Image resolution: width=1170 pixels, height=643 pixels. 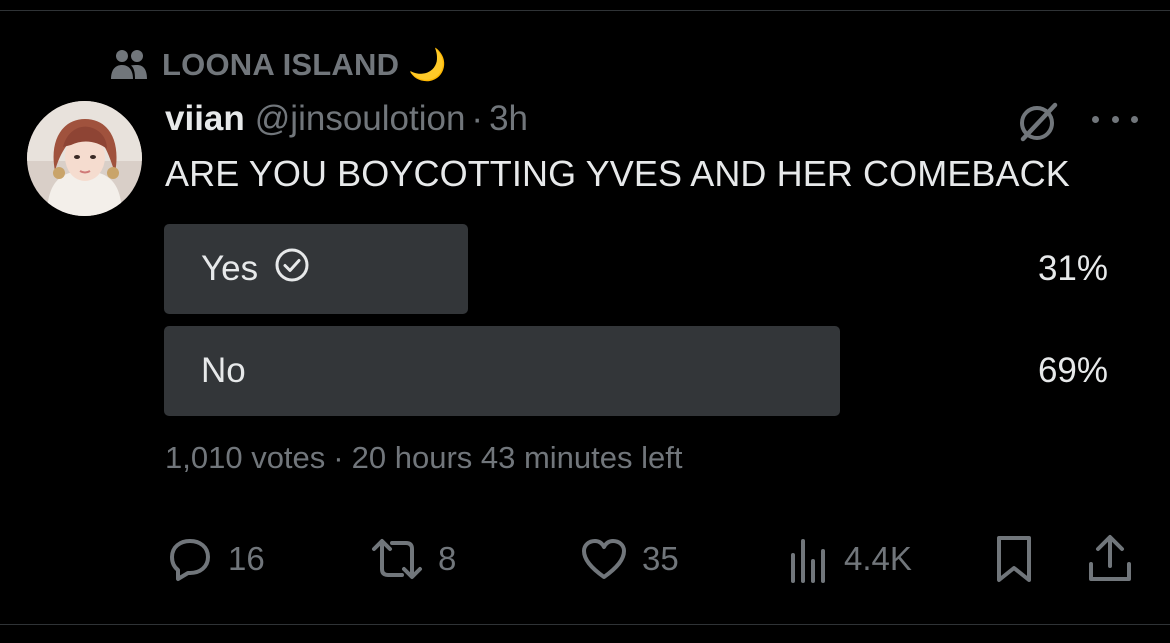 What do you see at coordinates (1038, 122) in the screenshot?
I see `grok-icon` at bounding box center [1038, 122].